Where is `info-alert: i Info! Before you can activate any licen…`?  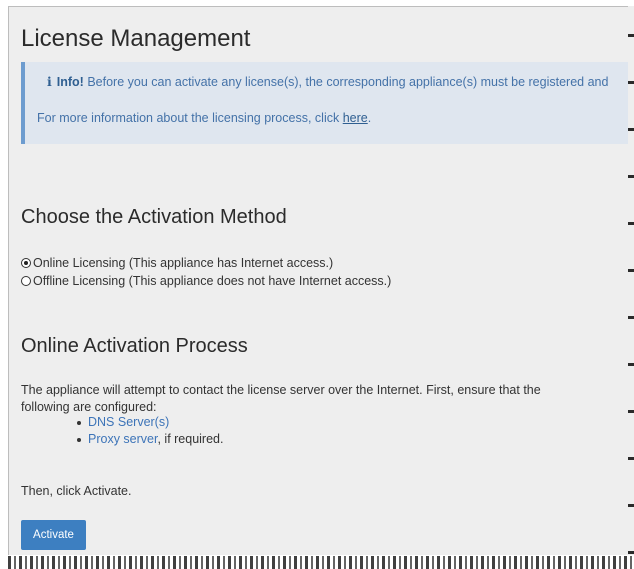 info-alert: i Info! Before you can activate any licen… is located at coordinates (327, 103).